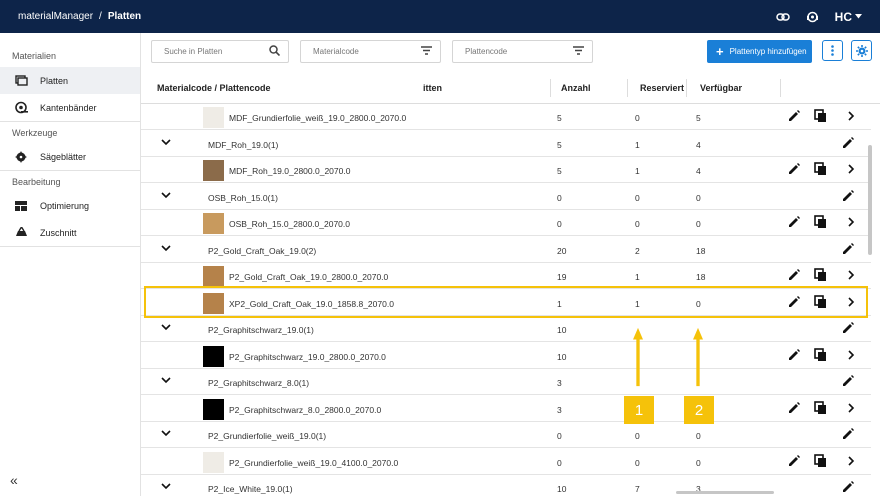 This screenshot has width=880, height=496. Describe the element at coordinates (506, 409) in the screenshot. I see `table-row: P2_Graphitschwarz_8.0_2800.0_2070.0 3` at that location.